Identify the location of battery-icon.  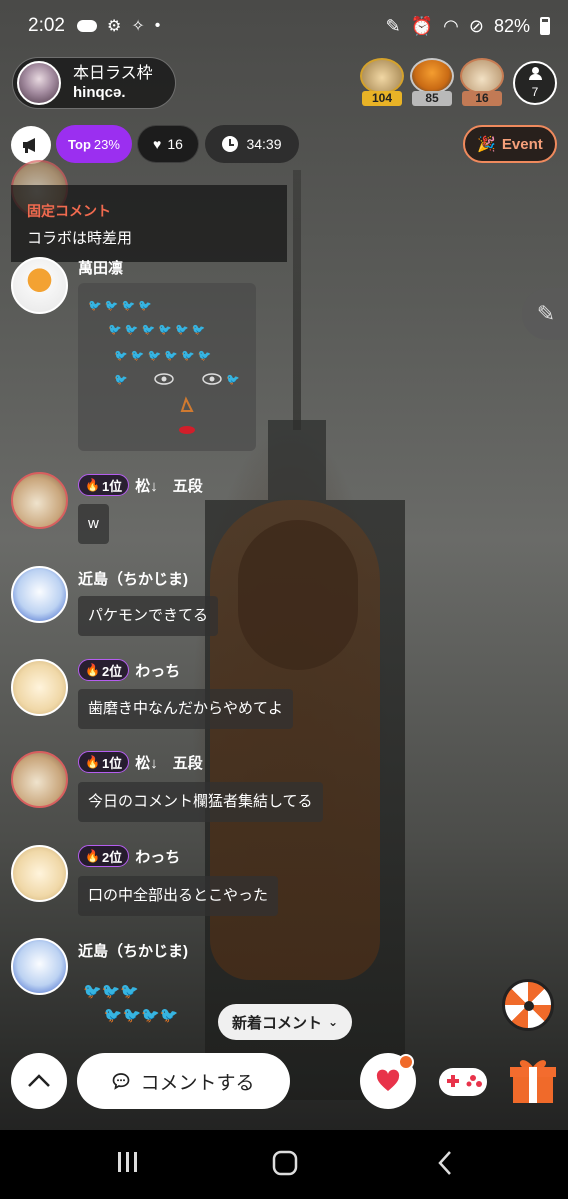
(545, 26).